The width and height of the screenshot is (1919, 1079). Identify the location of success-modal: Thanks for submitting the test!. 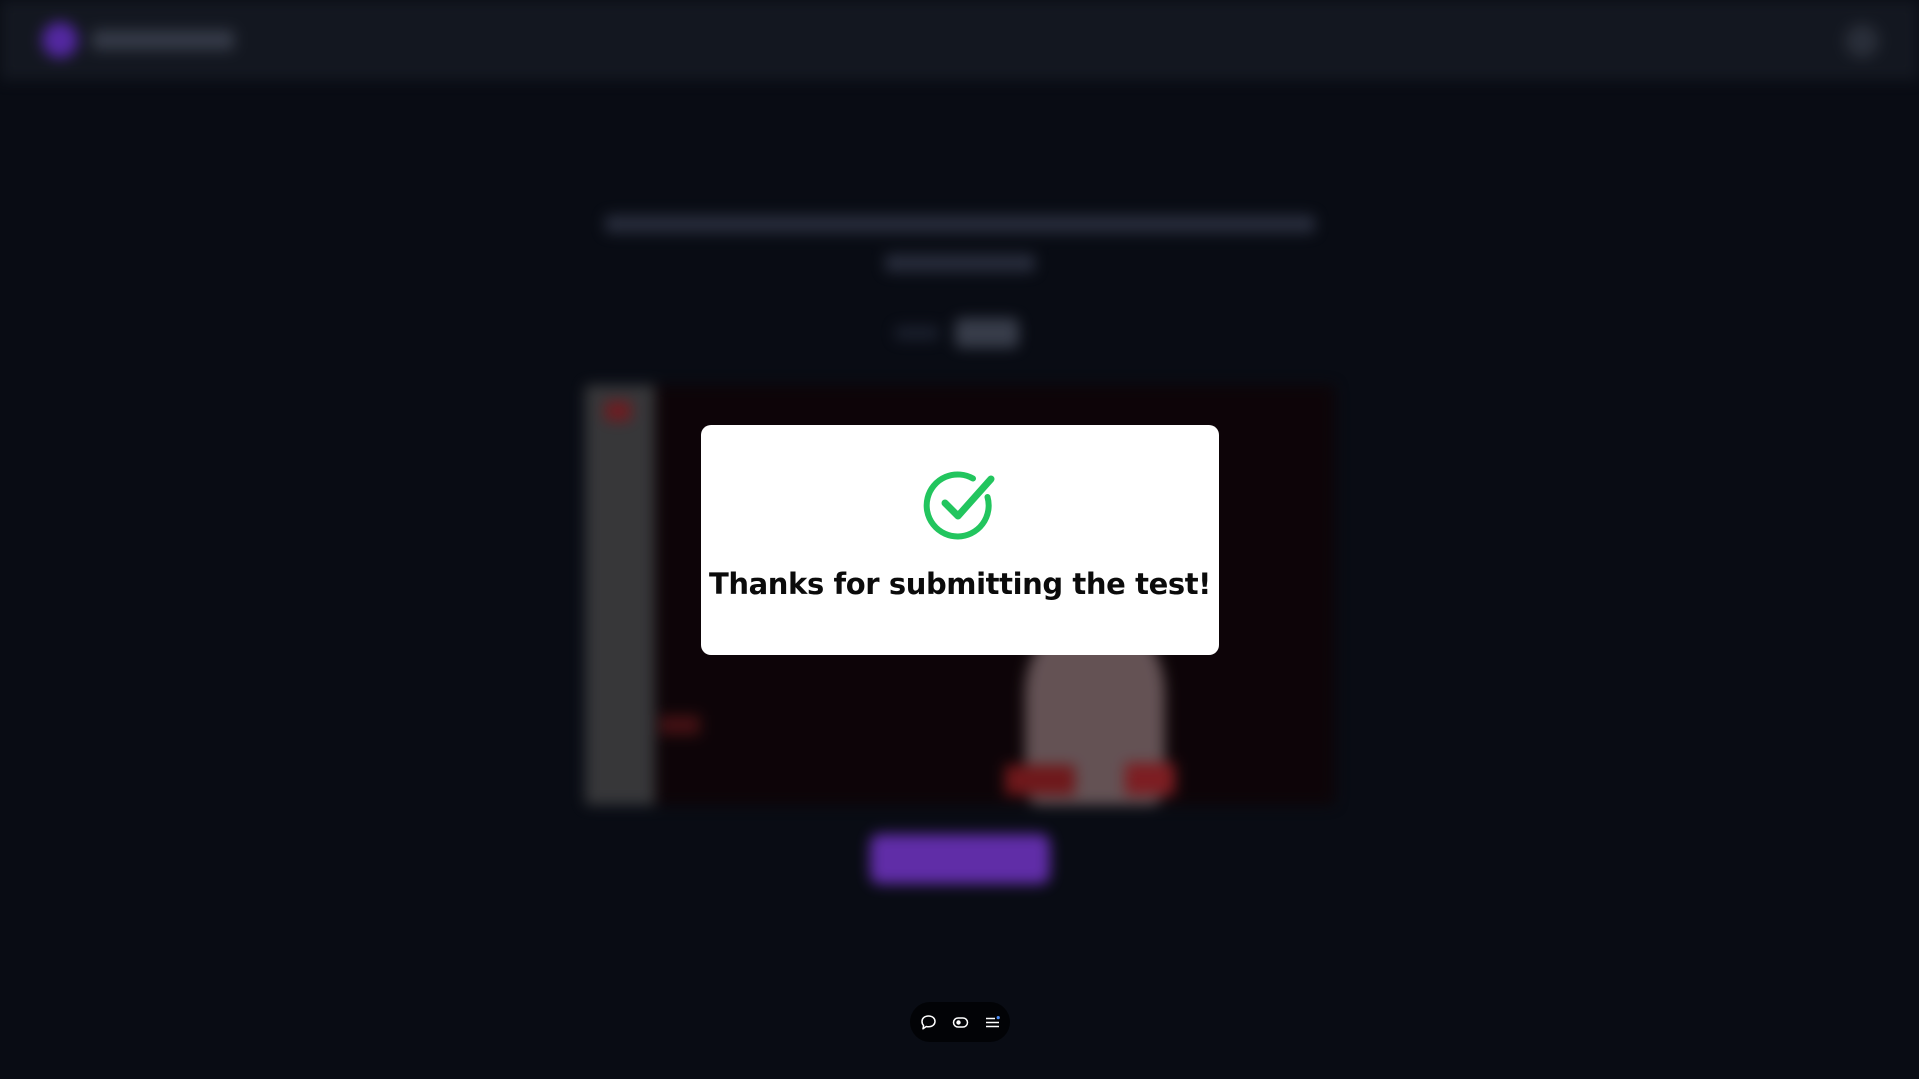
(960, 540).